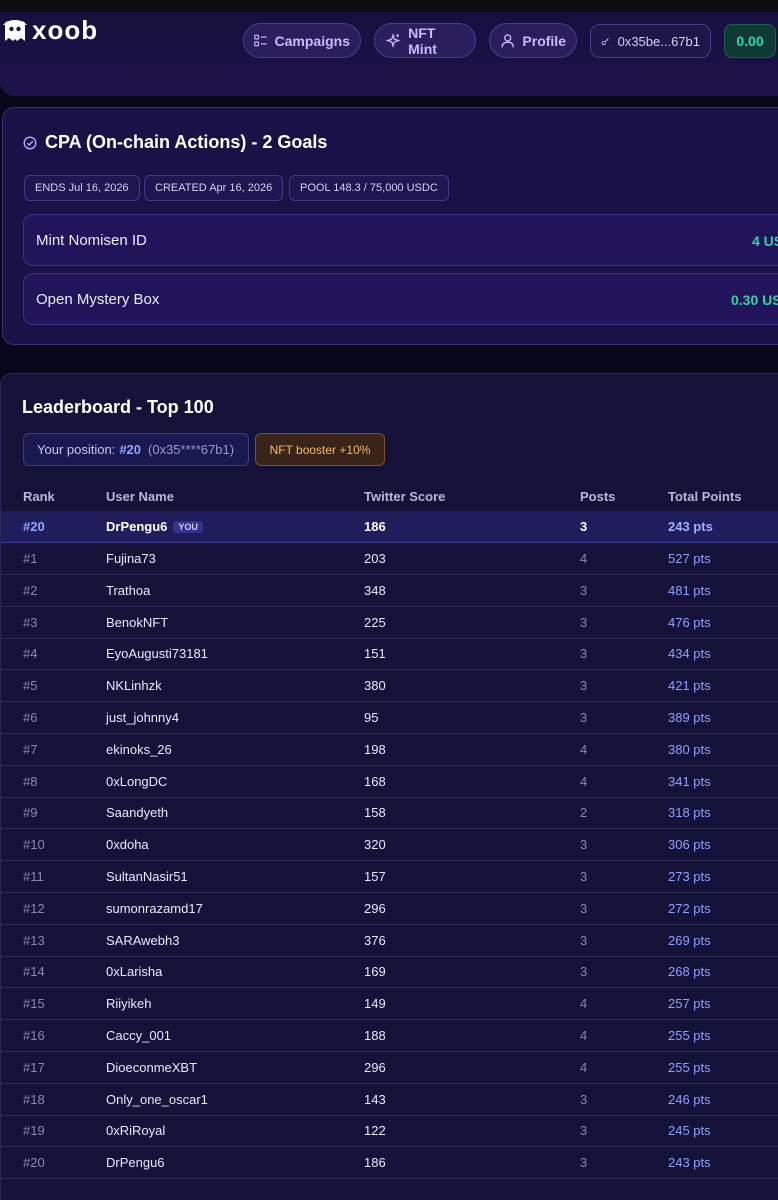 The width and height of the screenshot is (778, 1200). What do you see at coordinates (507, 41) in the screenshot?
I see `user-icon` at bounding box center [507, 41].